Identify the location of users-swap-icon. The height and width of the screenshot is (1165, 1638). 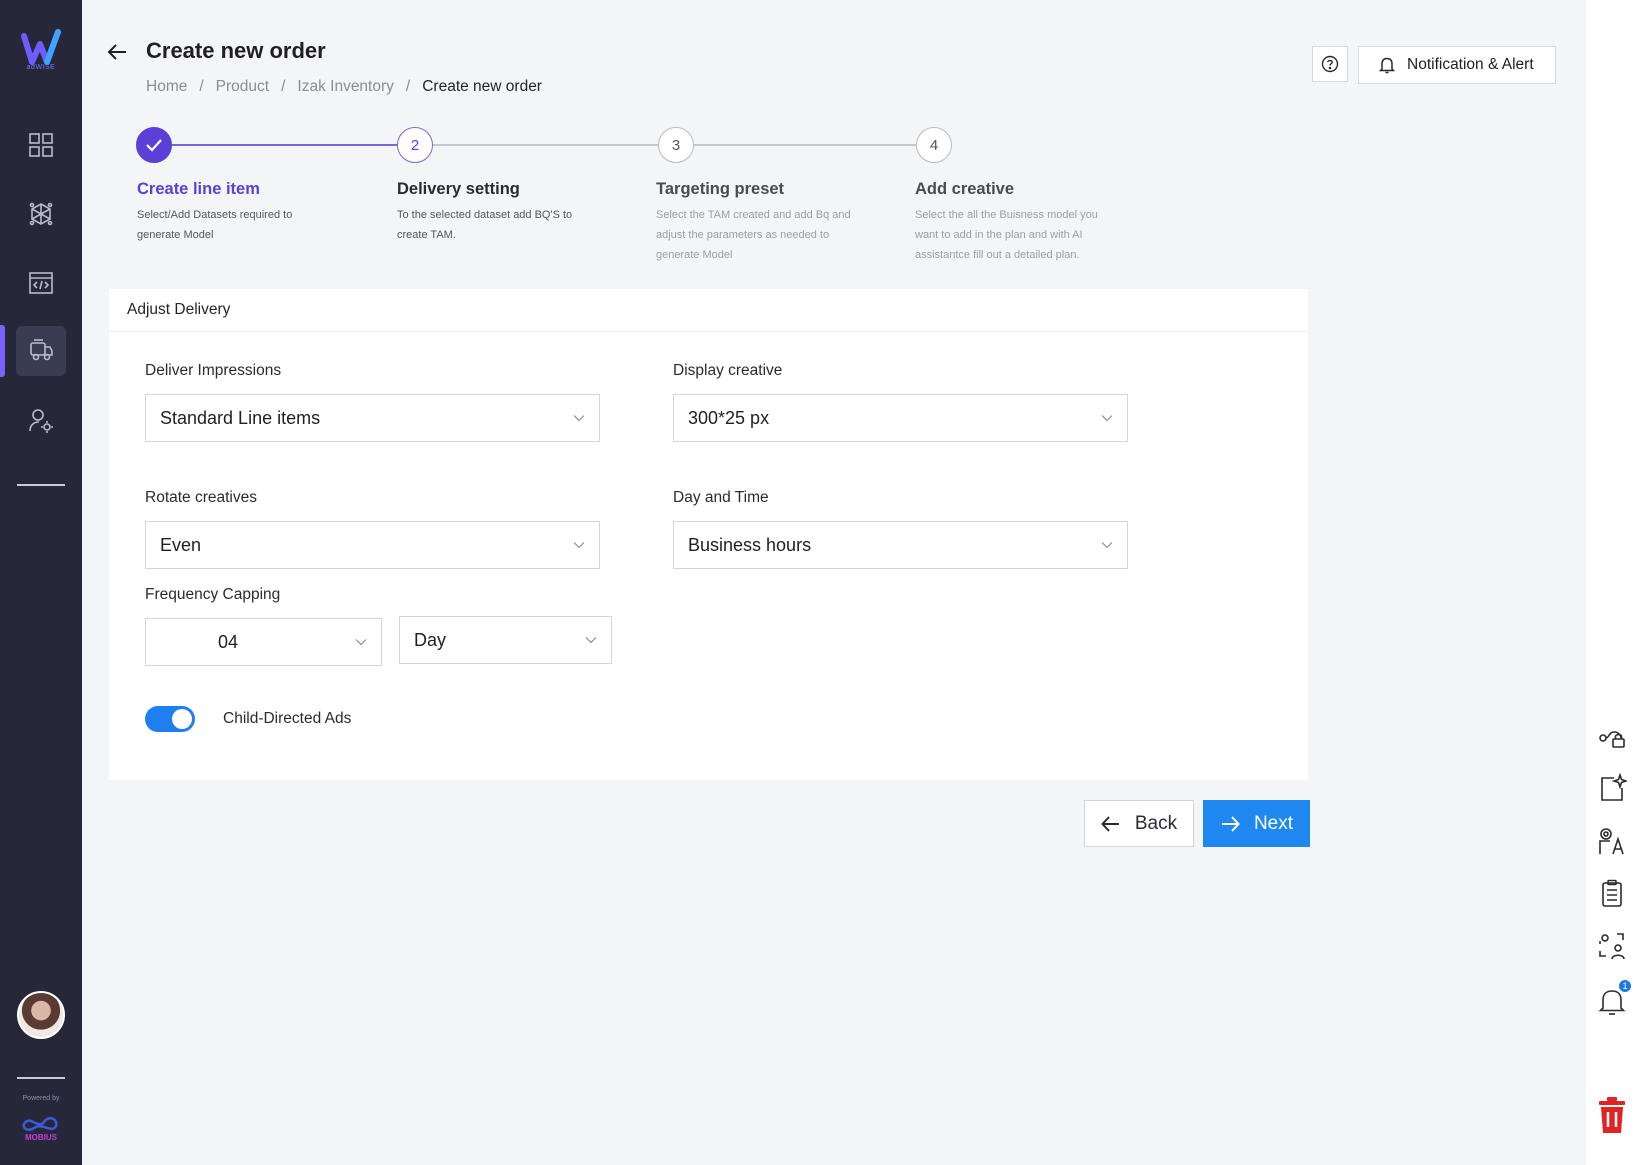
(1612, 946).